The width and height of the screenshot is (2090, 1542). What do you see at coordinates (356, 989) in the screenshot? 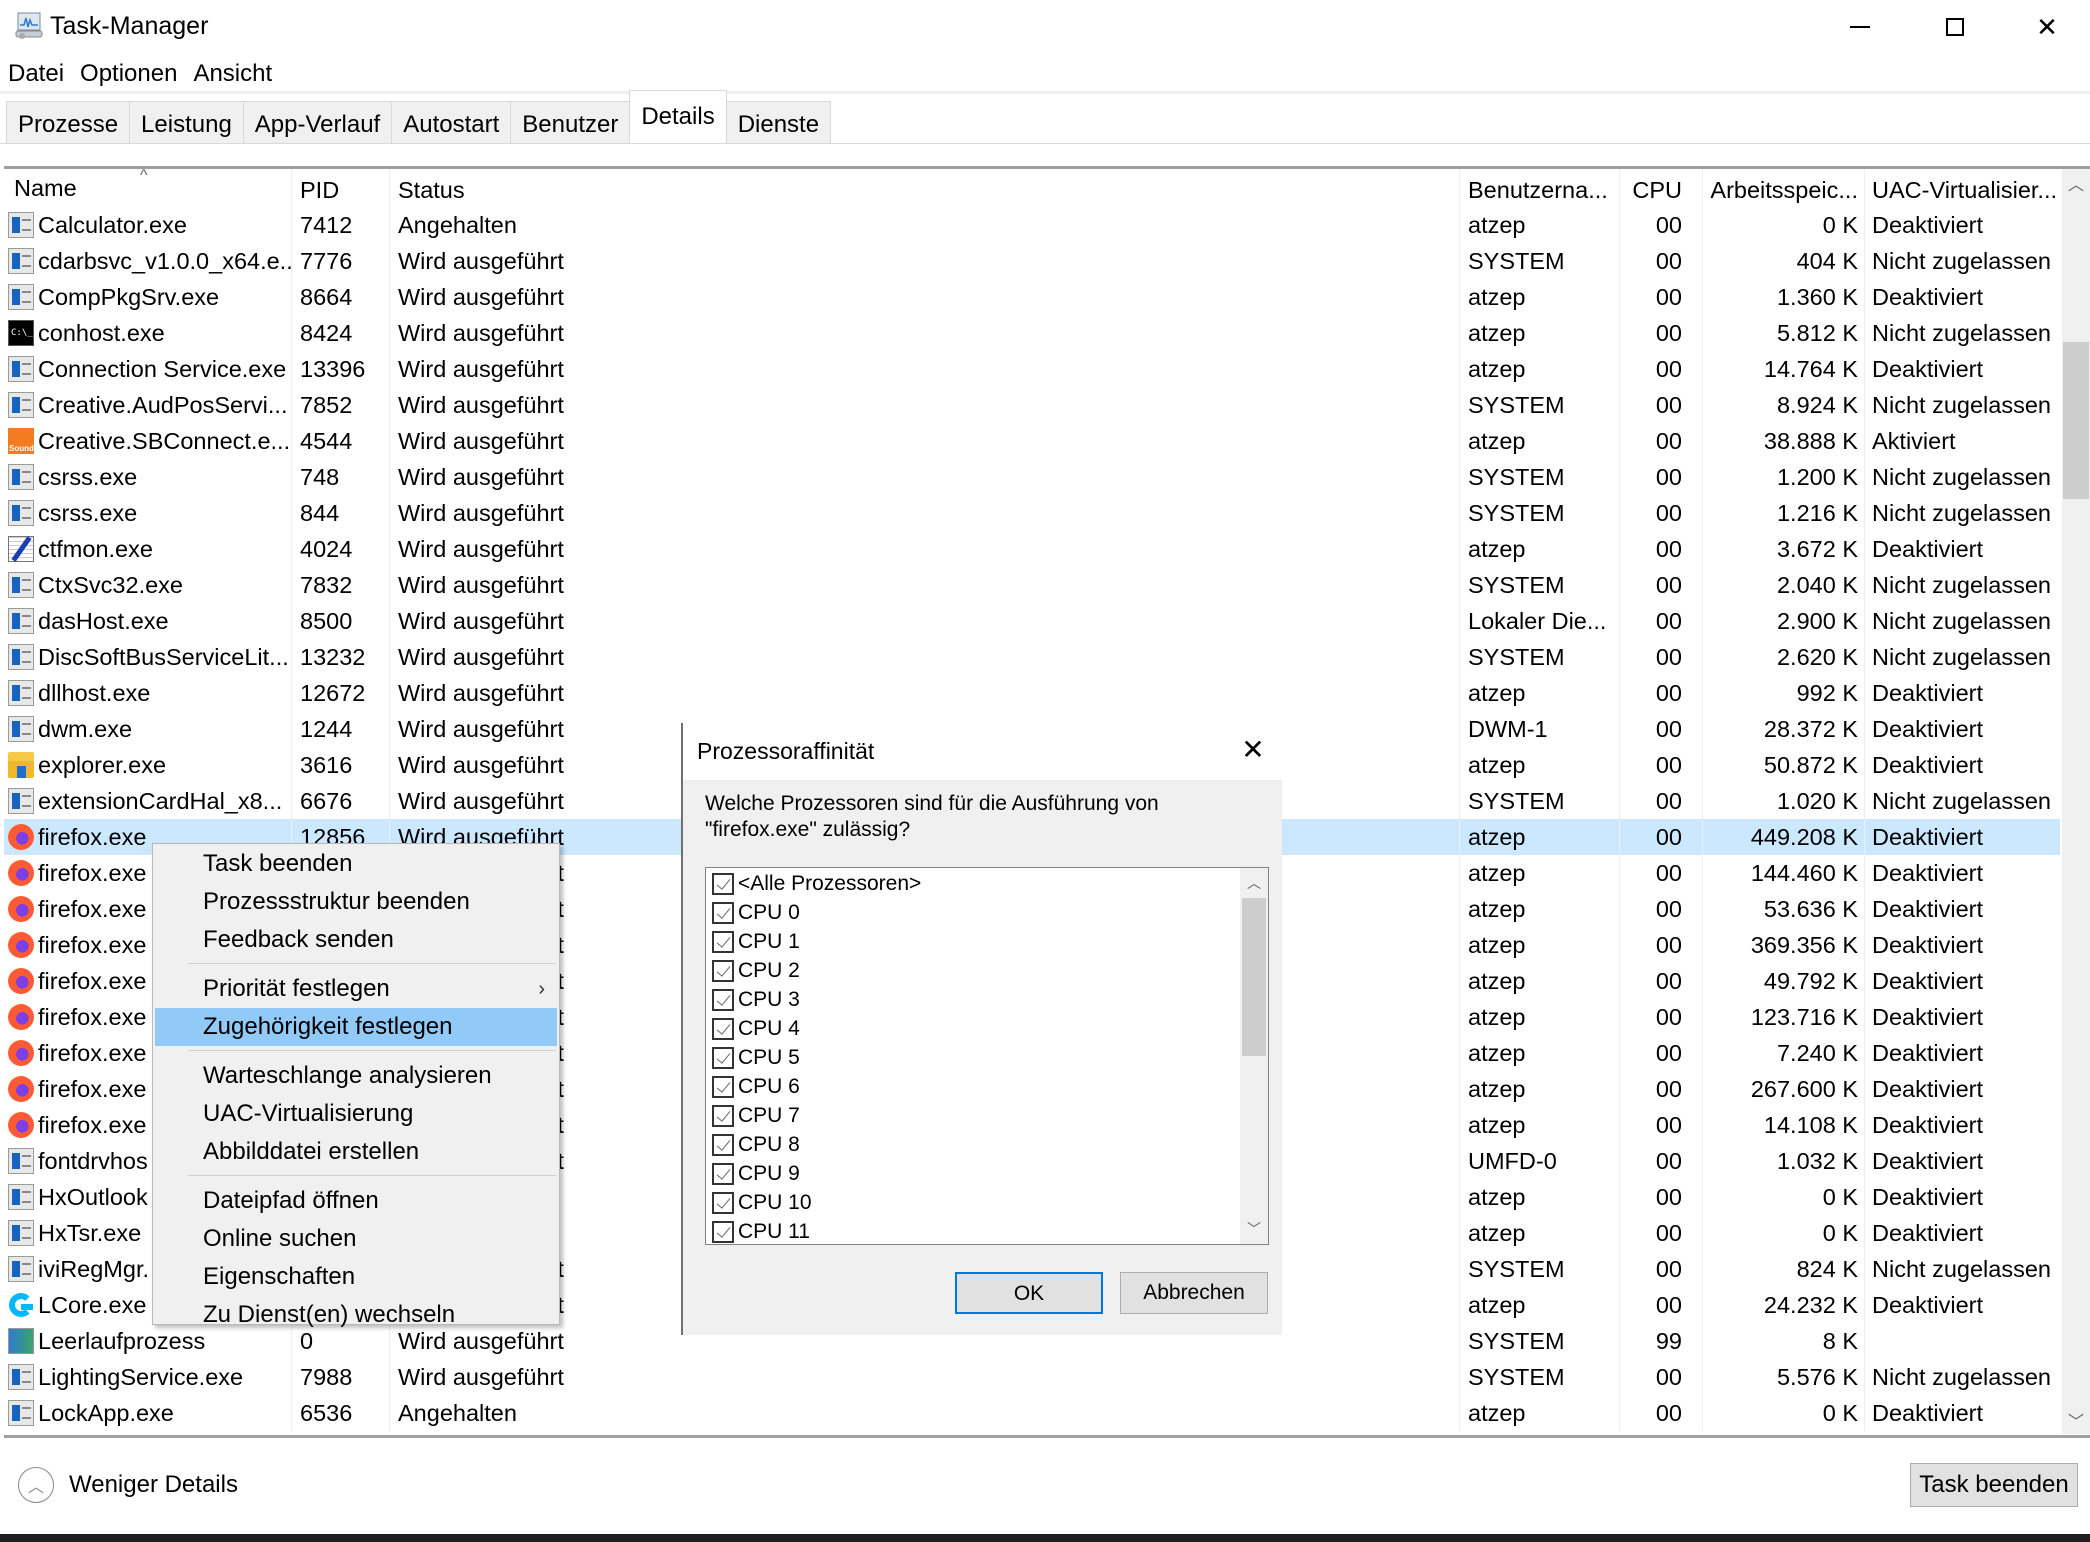
I see `menu-item-priorität-festlegen: Priorität festlegen ›` at bounding box center [356, 989].